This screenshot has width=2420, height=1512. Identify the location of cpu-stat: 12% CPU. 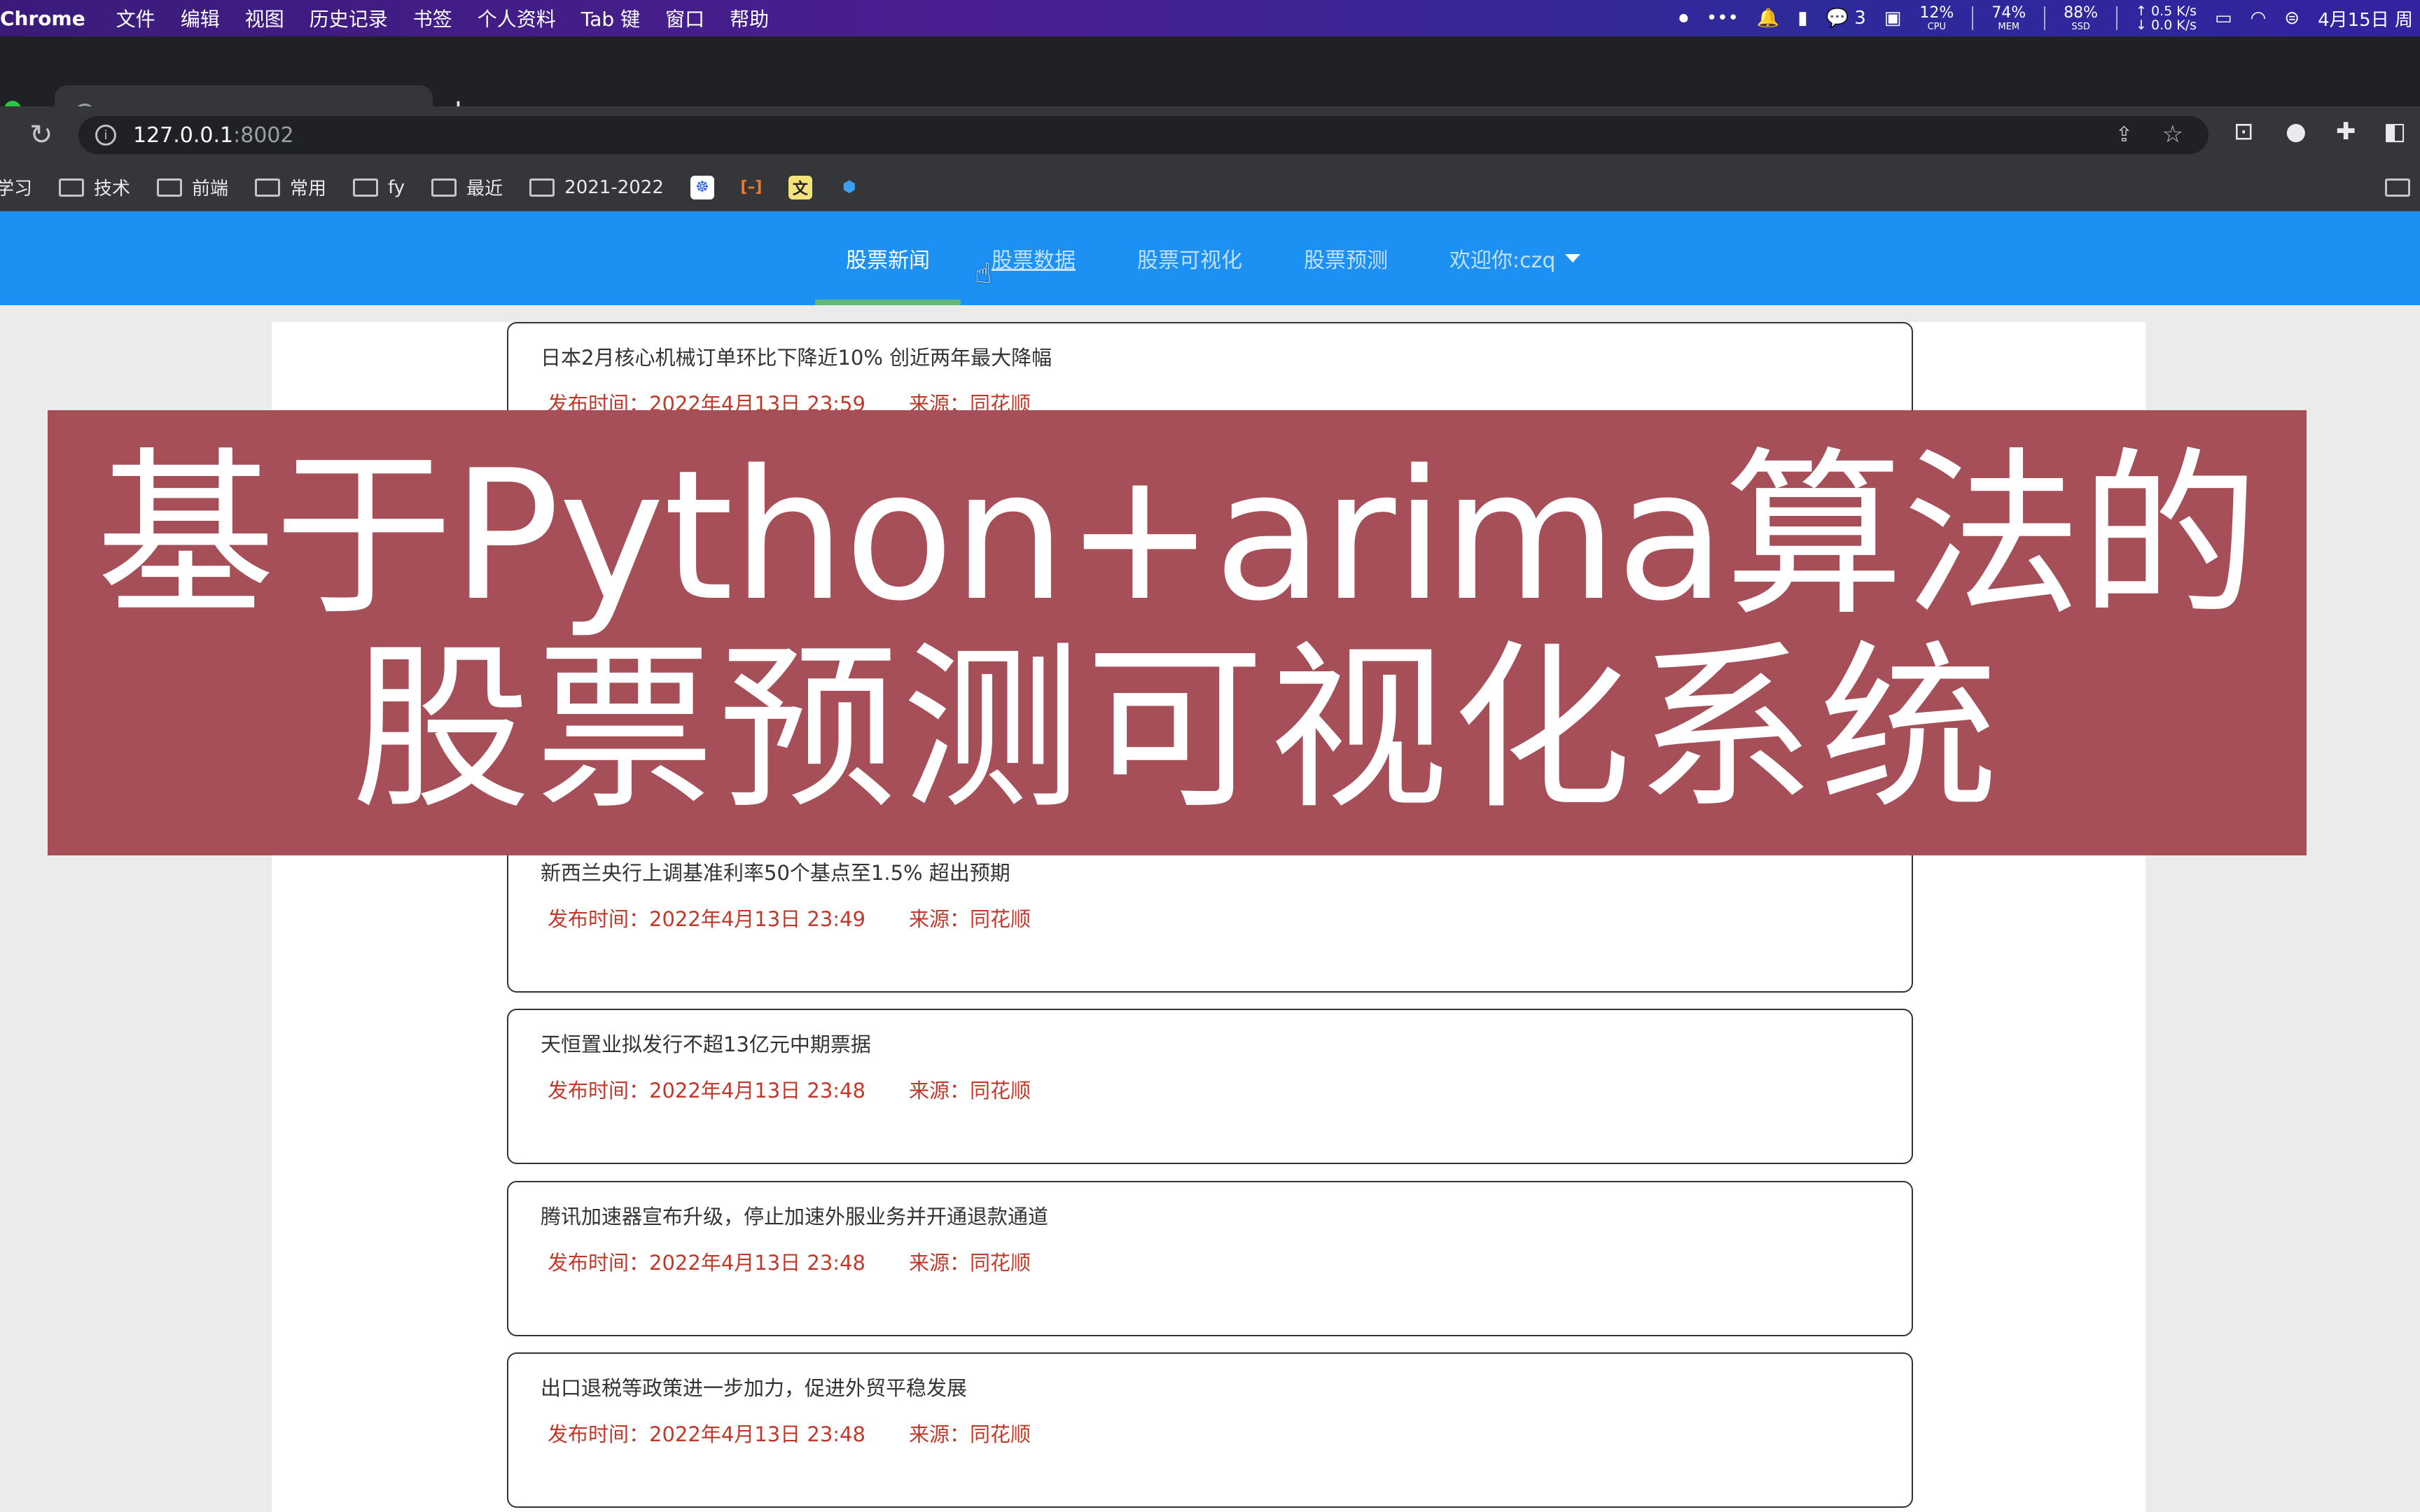
(1936, 18).